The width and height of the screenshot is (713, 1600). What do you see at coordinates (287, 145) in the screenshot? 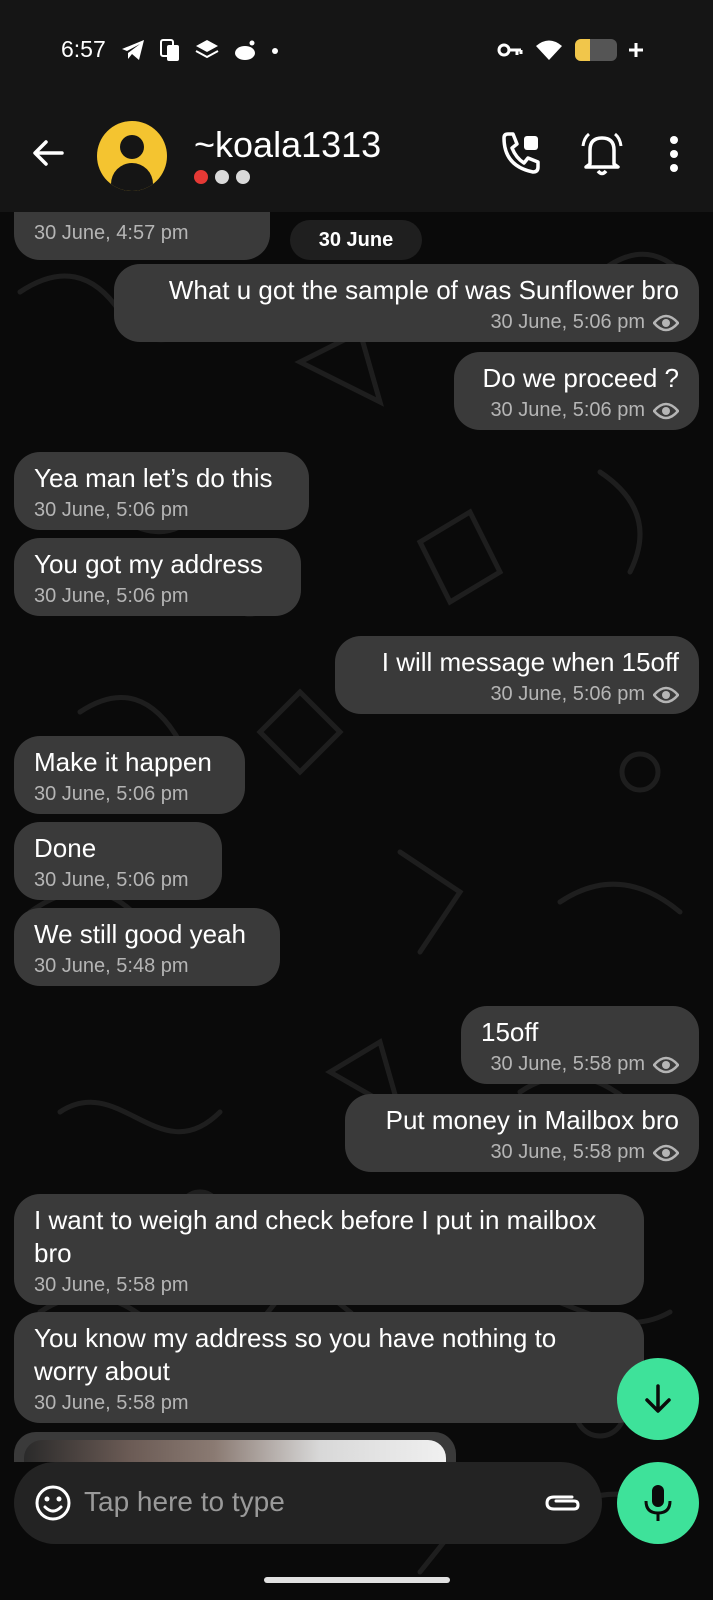
I see `contact-name: ~koala1313` at bounding box center [287, 145].